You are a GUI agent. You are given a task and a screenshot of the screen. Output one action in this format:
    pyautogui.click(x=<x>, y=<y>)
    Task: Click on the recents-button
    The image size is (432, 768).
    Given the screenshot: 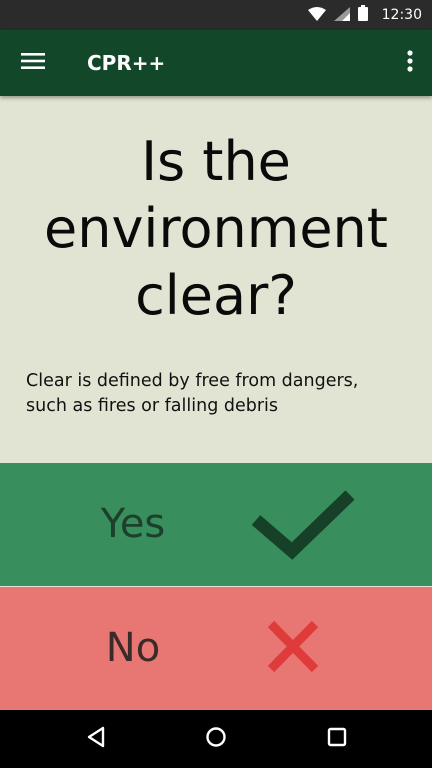 What is the action you would take?
    pyautogui.click(x=337, y=739)
    